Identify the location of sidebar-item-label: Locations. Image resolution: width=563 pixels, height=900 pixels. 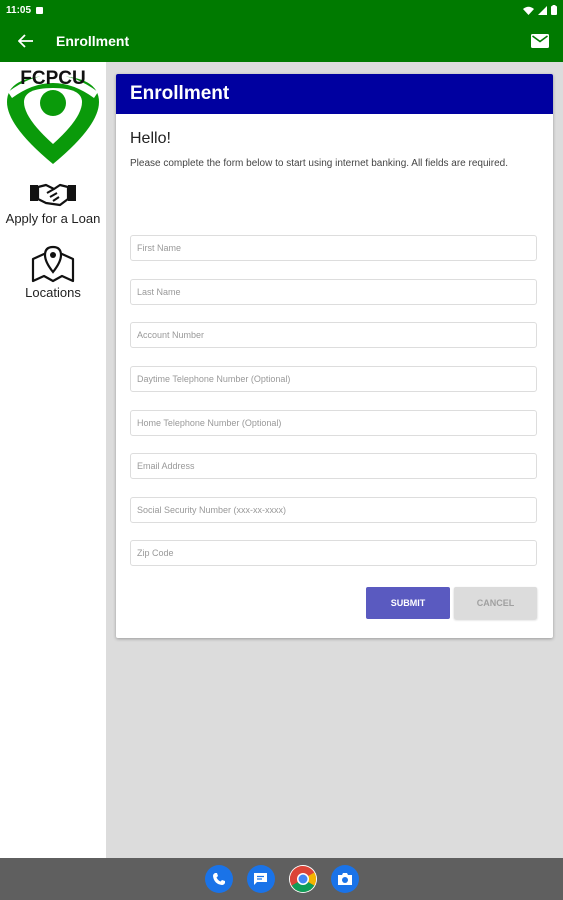
(53, 292).